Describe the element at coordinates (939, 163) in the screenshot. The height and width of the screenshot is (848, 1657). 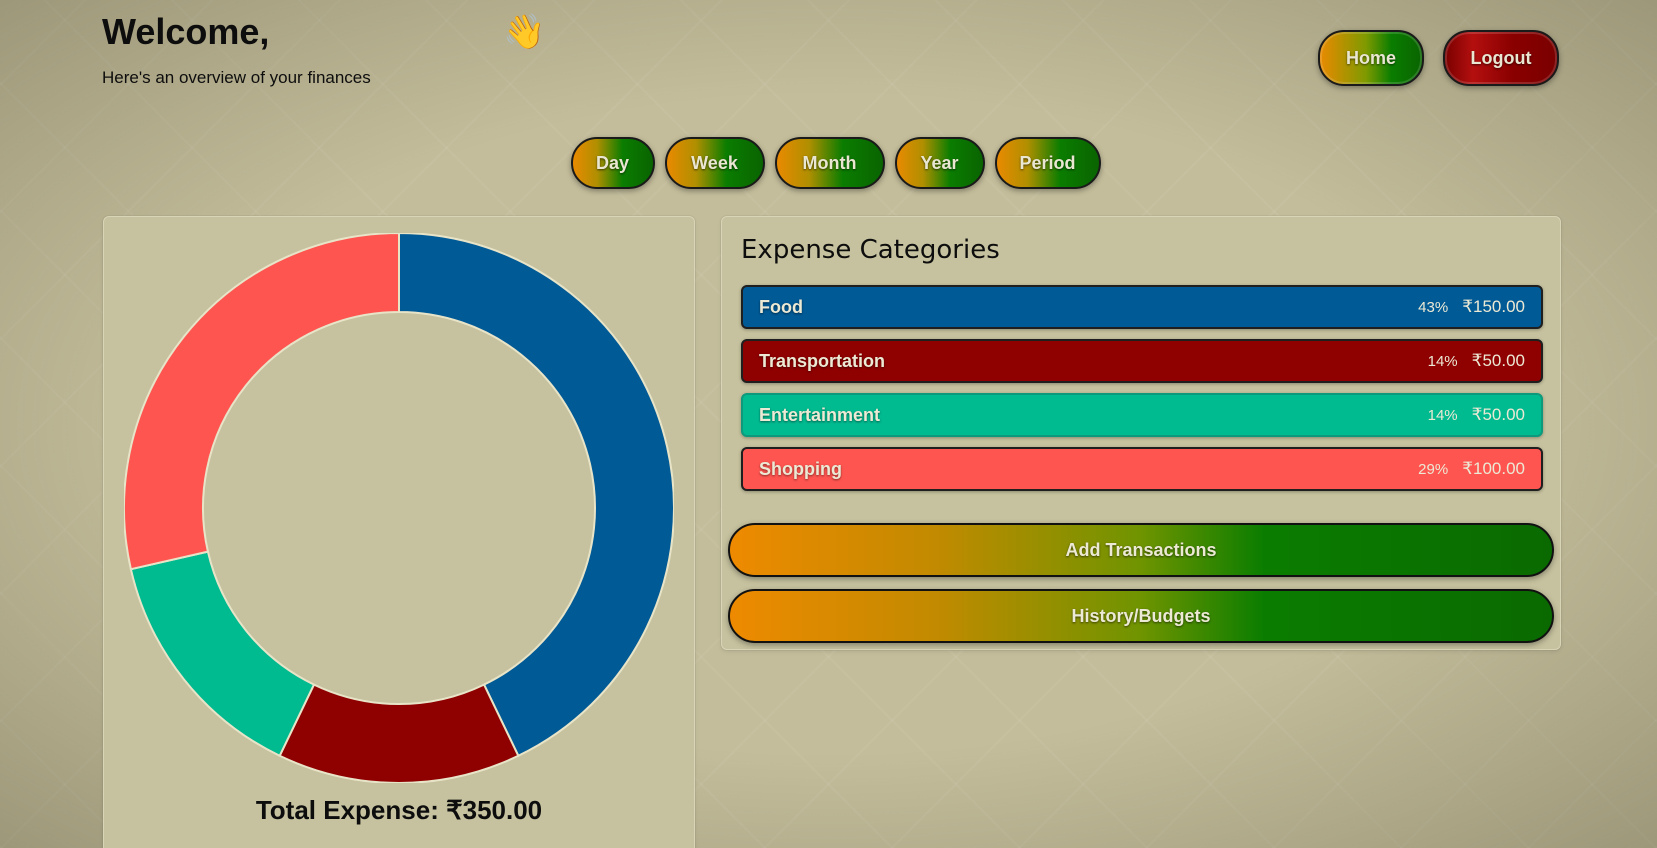
I see `period-year-button: Year` at that location.